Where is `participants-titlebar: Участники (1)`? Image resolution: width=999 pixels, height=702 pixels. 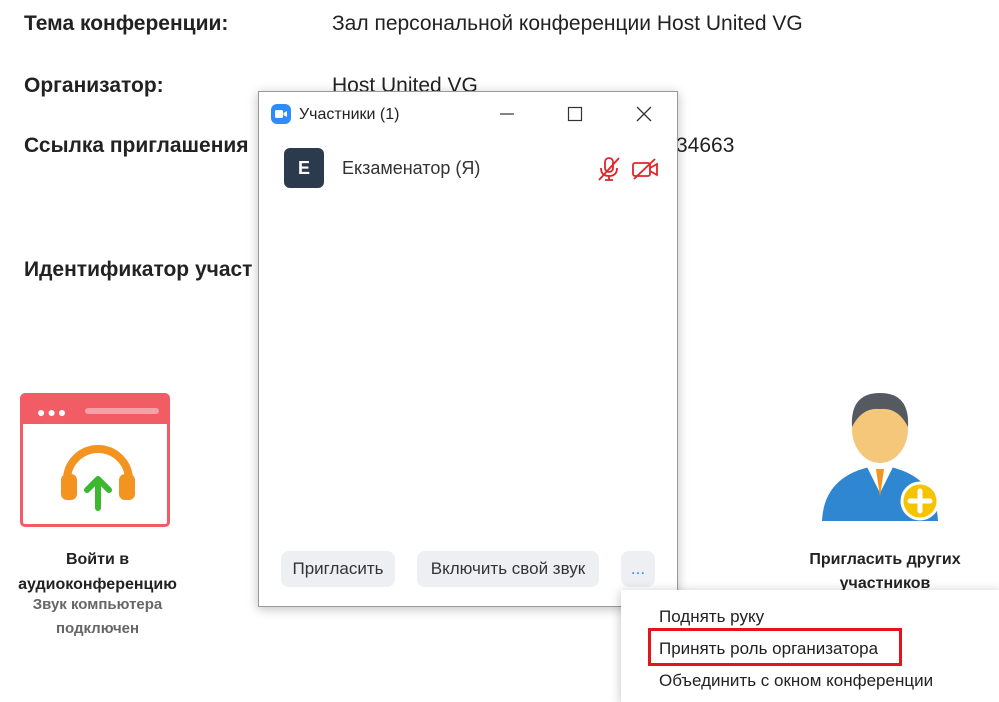
participants-titlebar: Участники (1) is located at coordinates (468, 114).